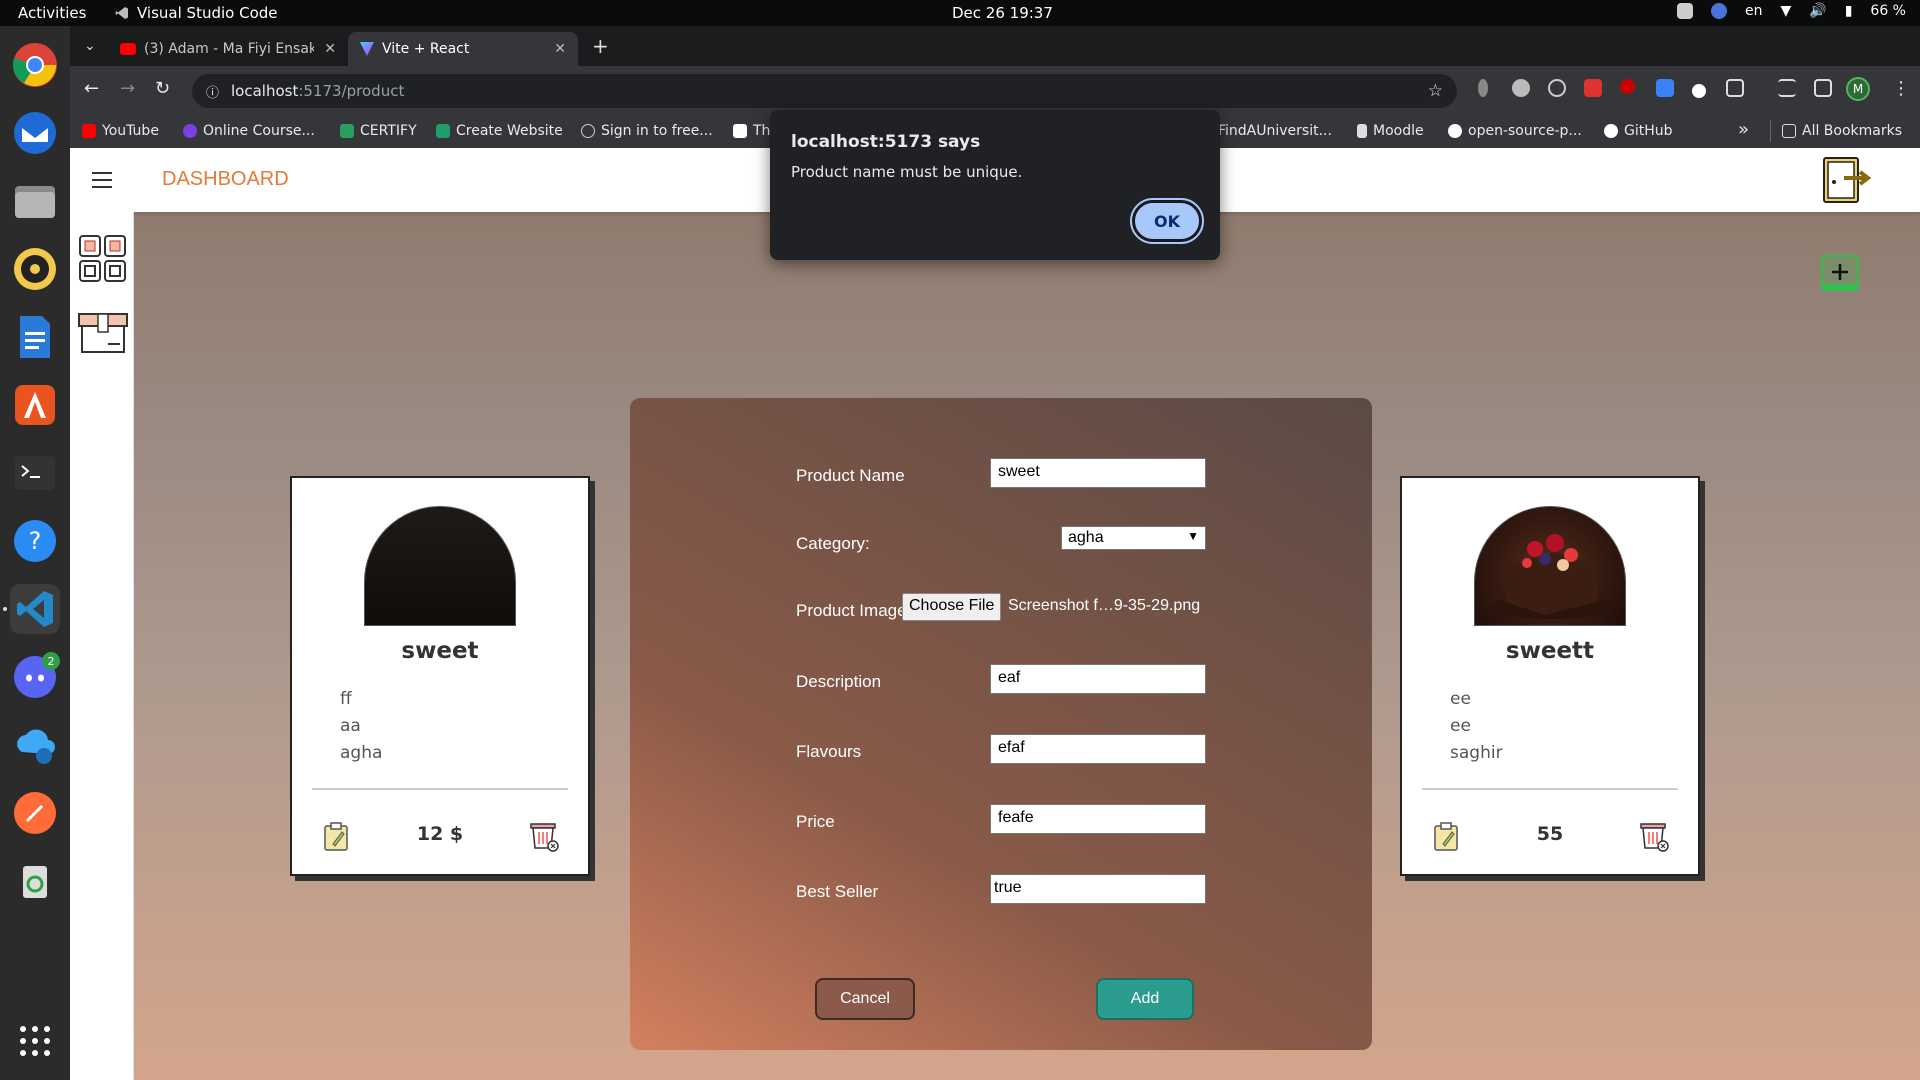 The image size is (1920, 1080). I want to click on tab-search-icon: ⌄, so click(90, 46).